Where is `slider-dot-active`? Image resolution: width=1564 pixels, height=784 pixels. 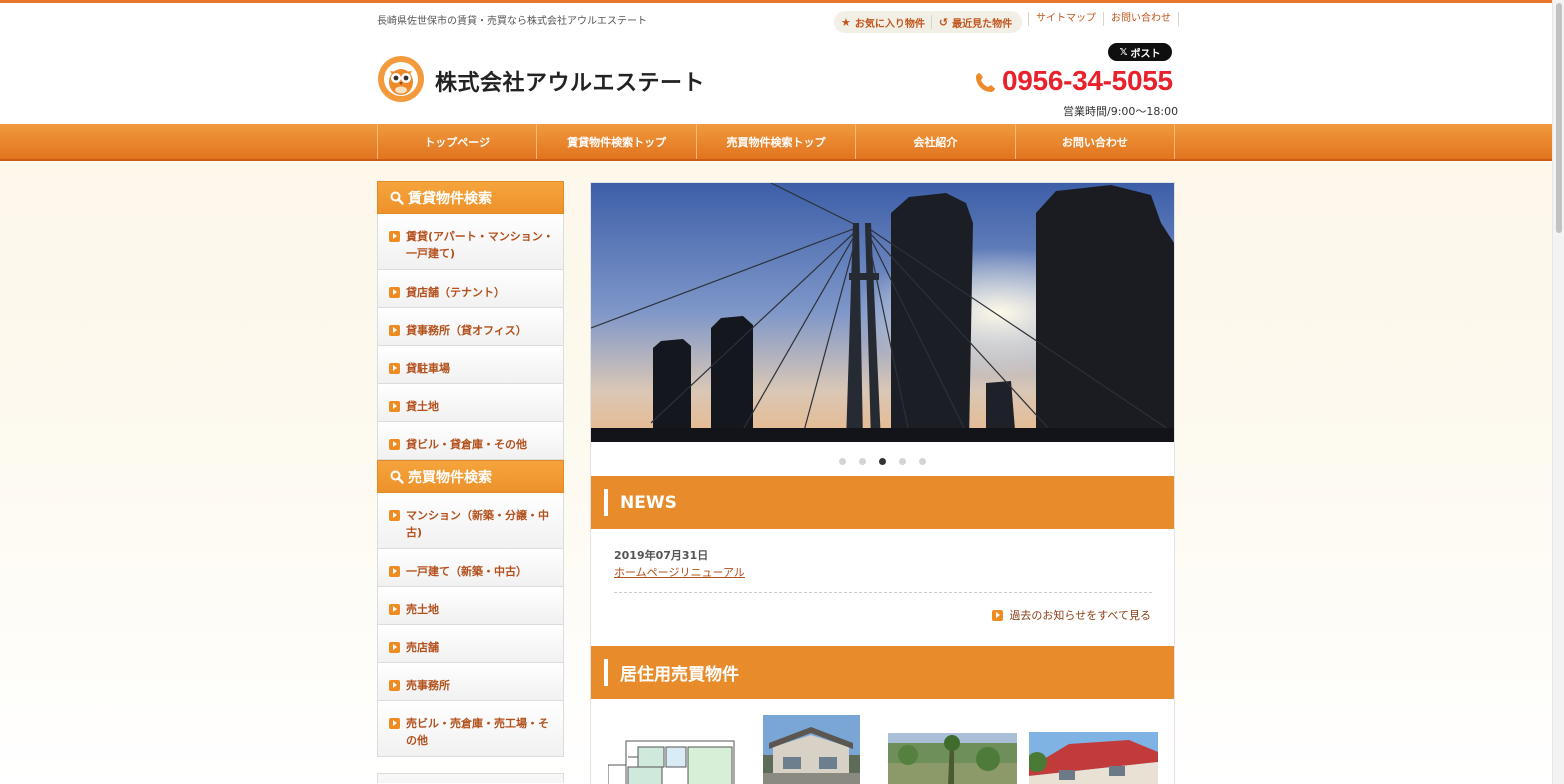
slider-dot-active is located at coordinates (882, 461).